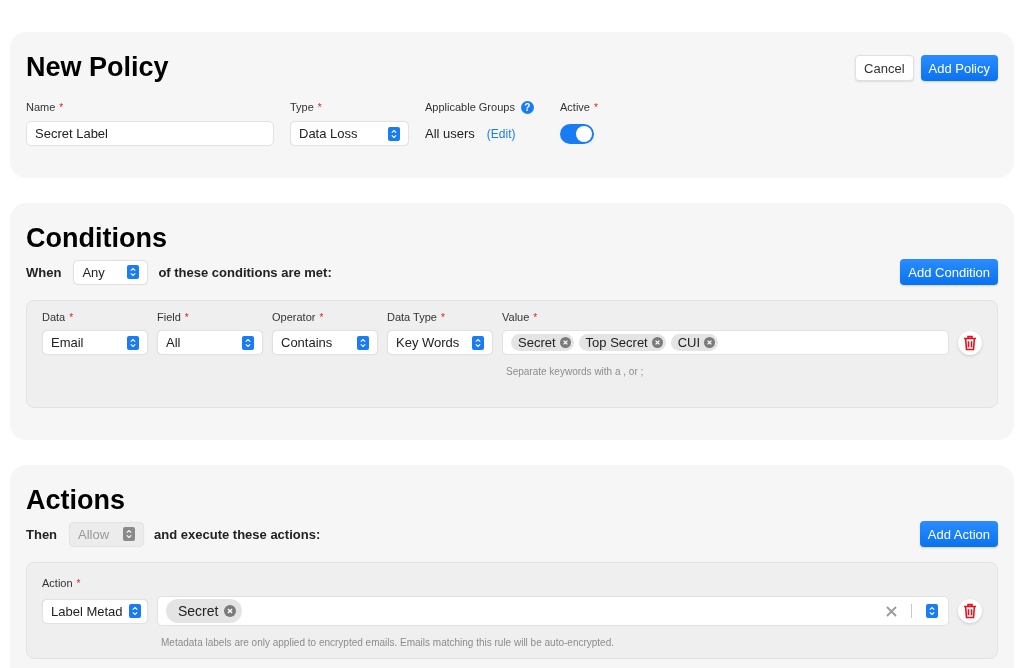  I want to click on tag-chip: Top Secret, so click(622, 342).